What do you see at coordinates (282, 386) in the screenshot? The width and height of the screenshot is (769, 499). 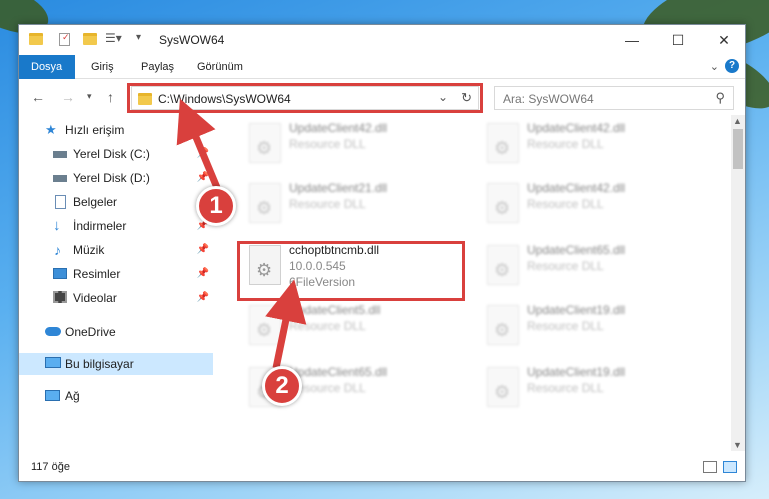 I see `step-2-badge: 2` at bounding box center [282, 386].